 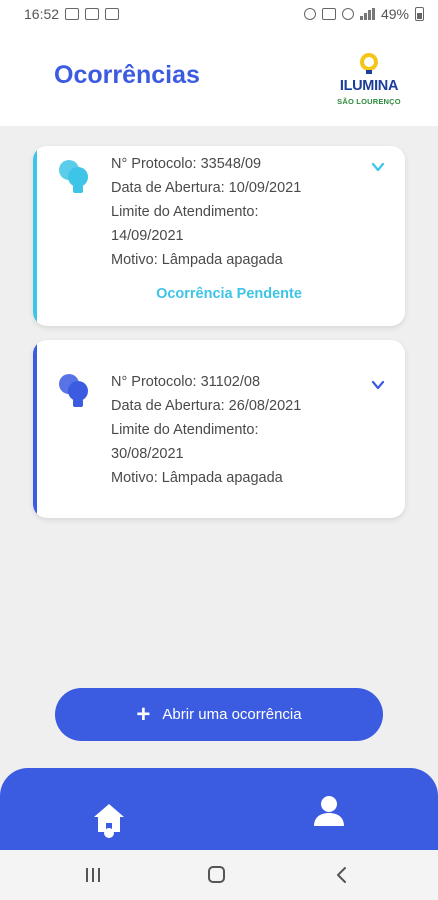 What do you see at coordinates (127, 75) in the screenshot?
I see `page-title: Ocorrências` at bounding box center [127, 75].